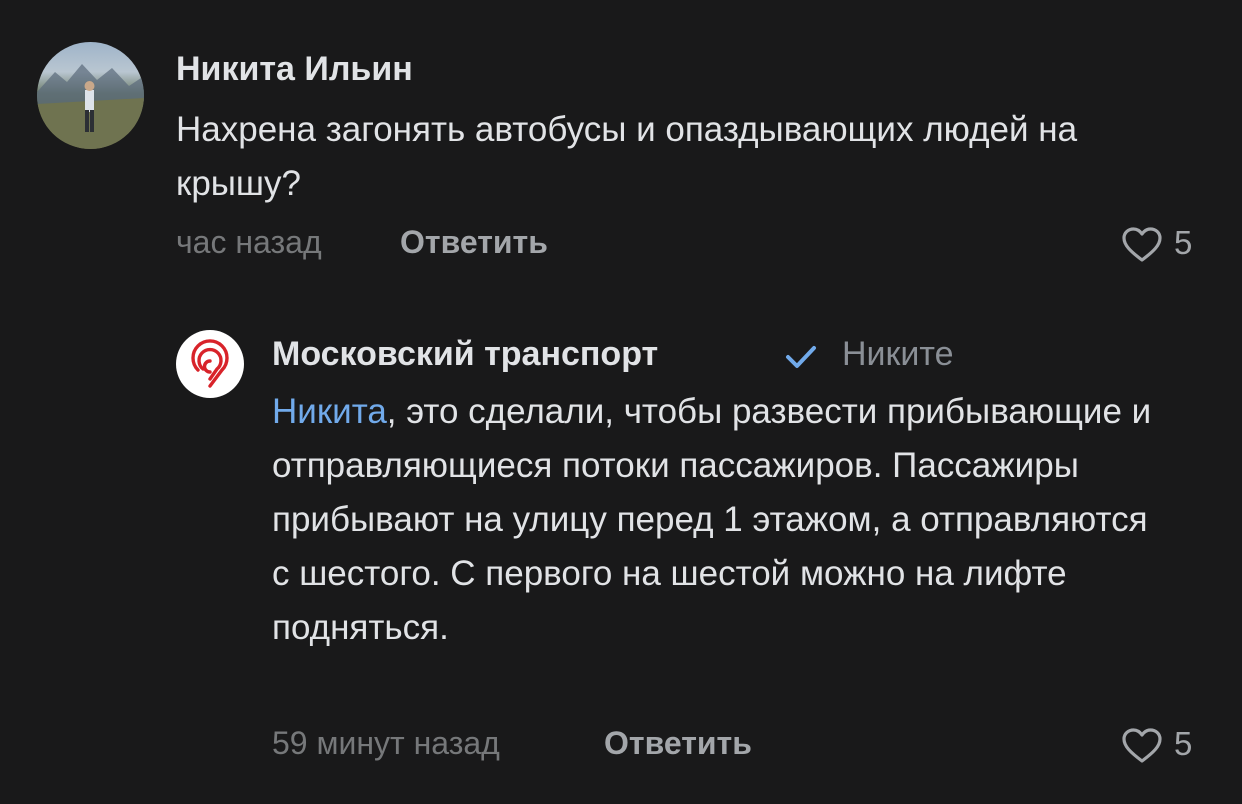 The image size is (1242, 804). I want to click on comment-author: Никита Ильин, so click(294, 69).